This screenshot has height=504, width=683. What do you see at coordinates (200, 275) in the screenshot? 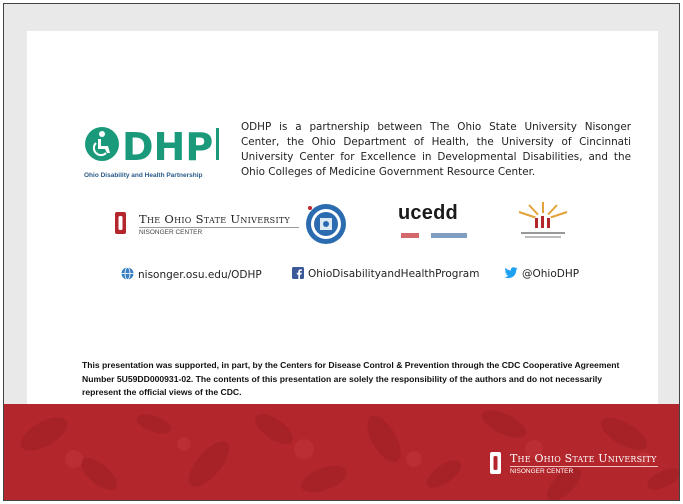
I see `website-text: nisonger.osu.edu/ODHP` at bounding box center [200, 275].